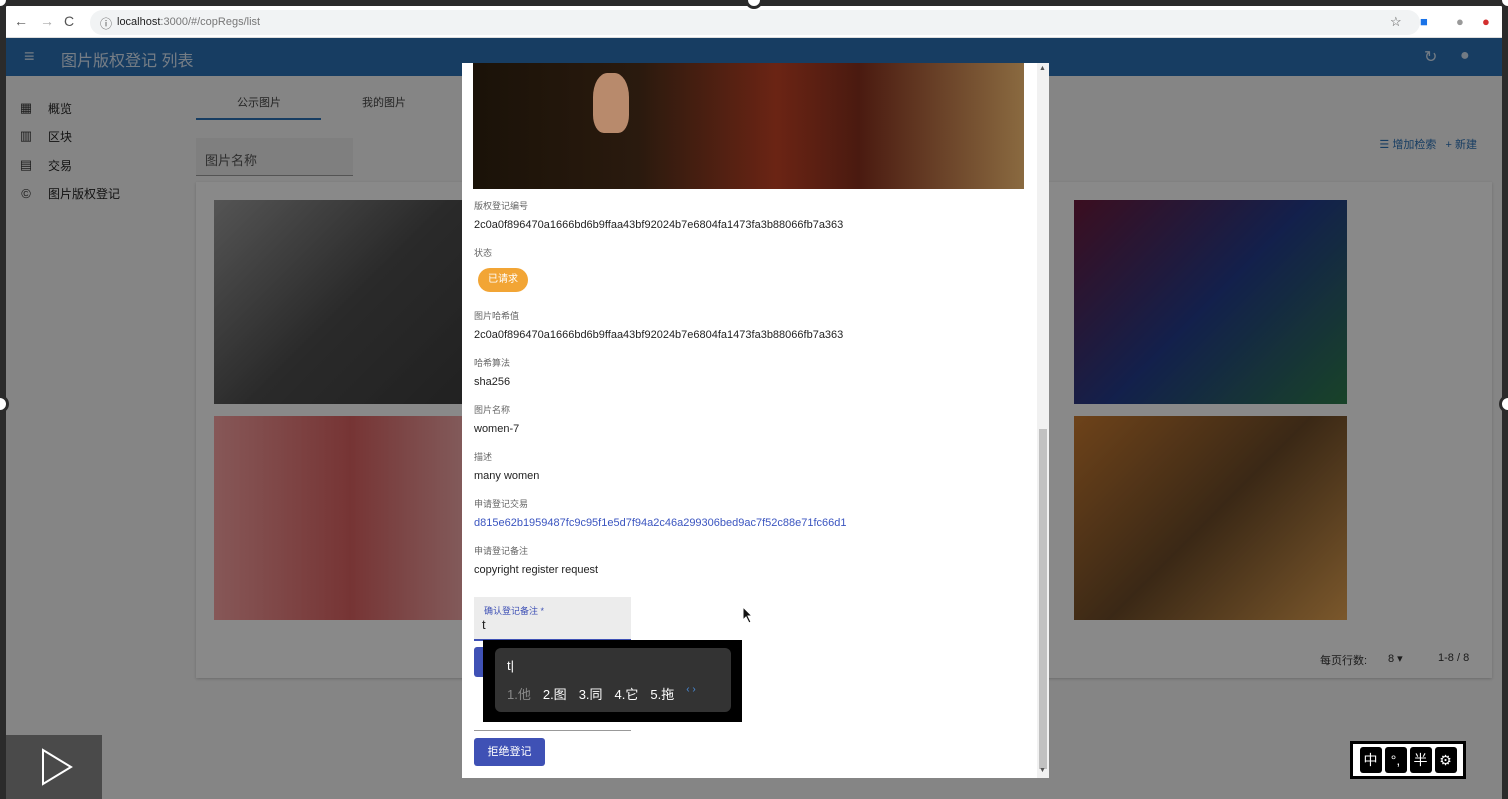  What do you see at coordinates (514, 611) in the screenshot?
I see `confirm-note-label: 确认登记备注 *` at bounding box center [514, 611].